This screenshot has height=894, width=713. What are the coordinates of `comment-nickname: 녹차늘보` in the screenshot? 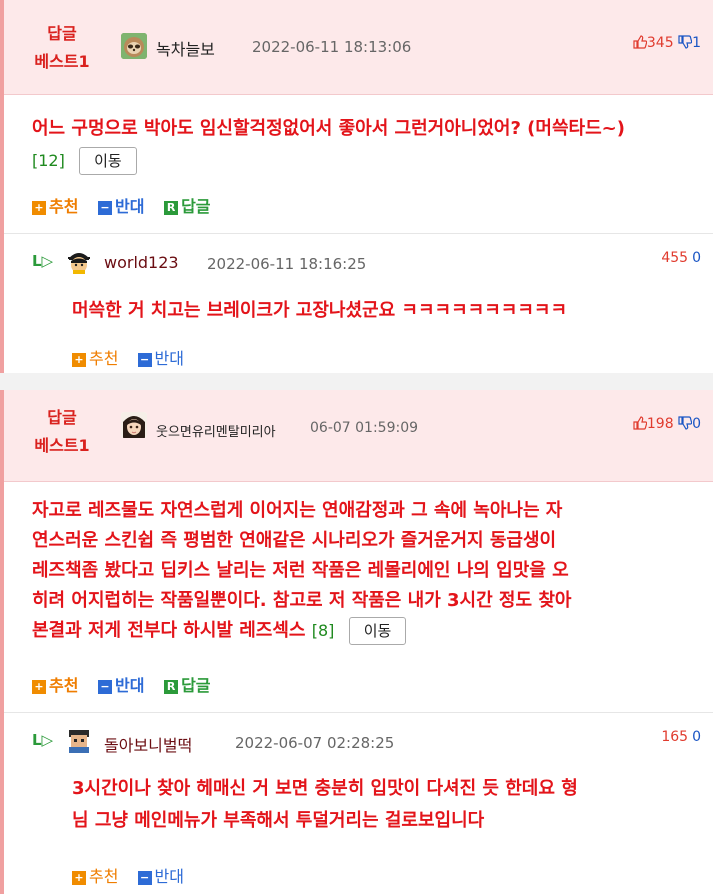 It's located at (185, 48).